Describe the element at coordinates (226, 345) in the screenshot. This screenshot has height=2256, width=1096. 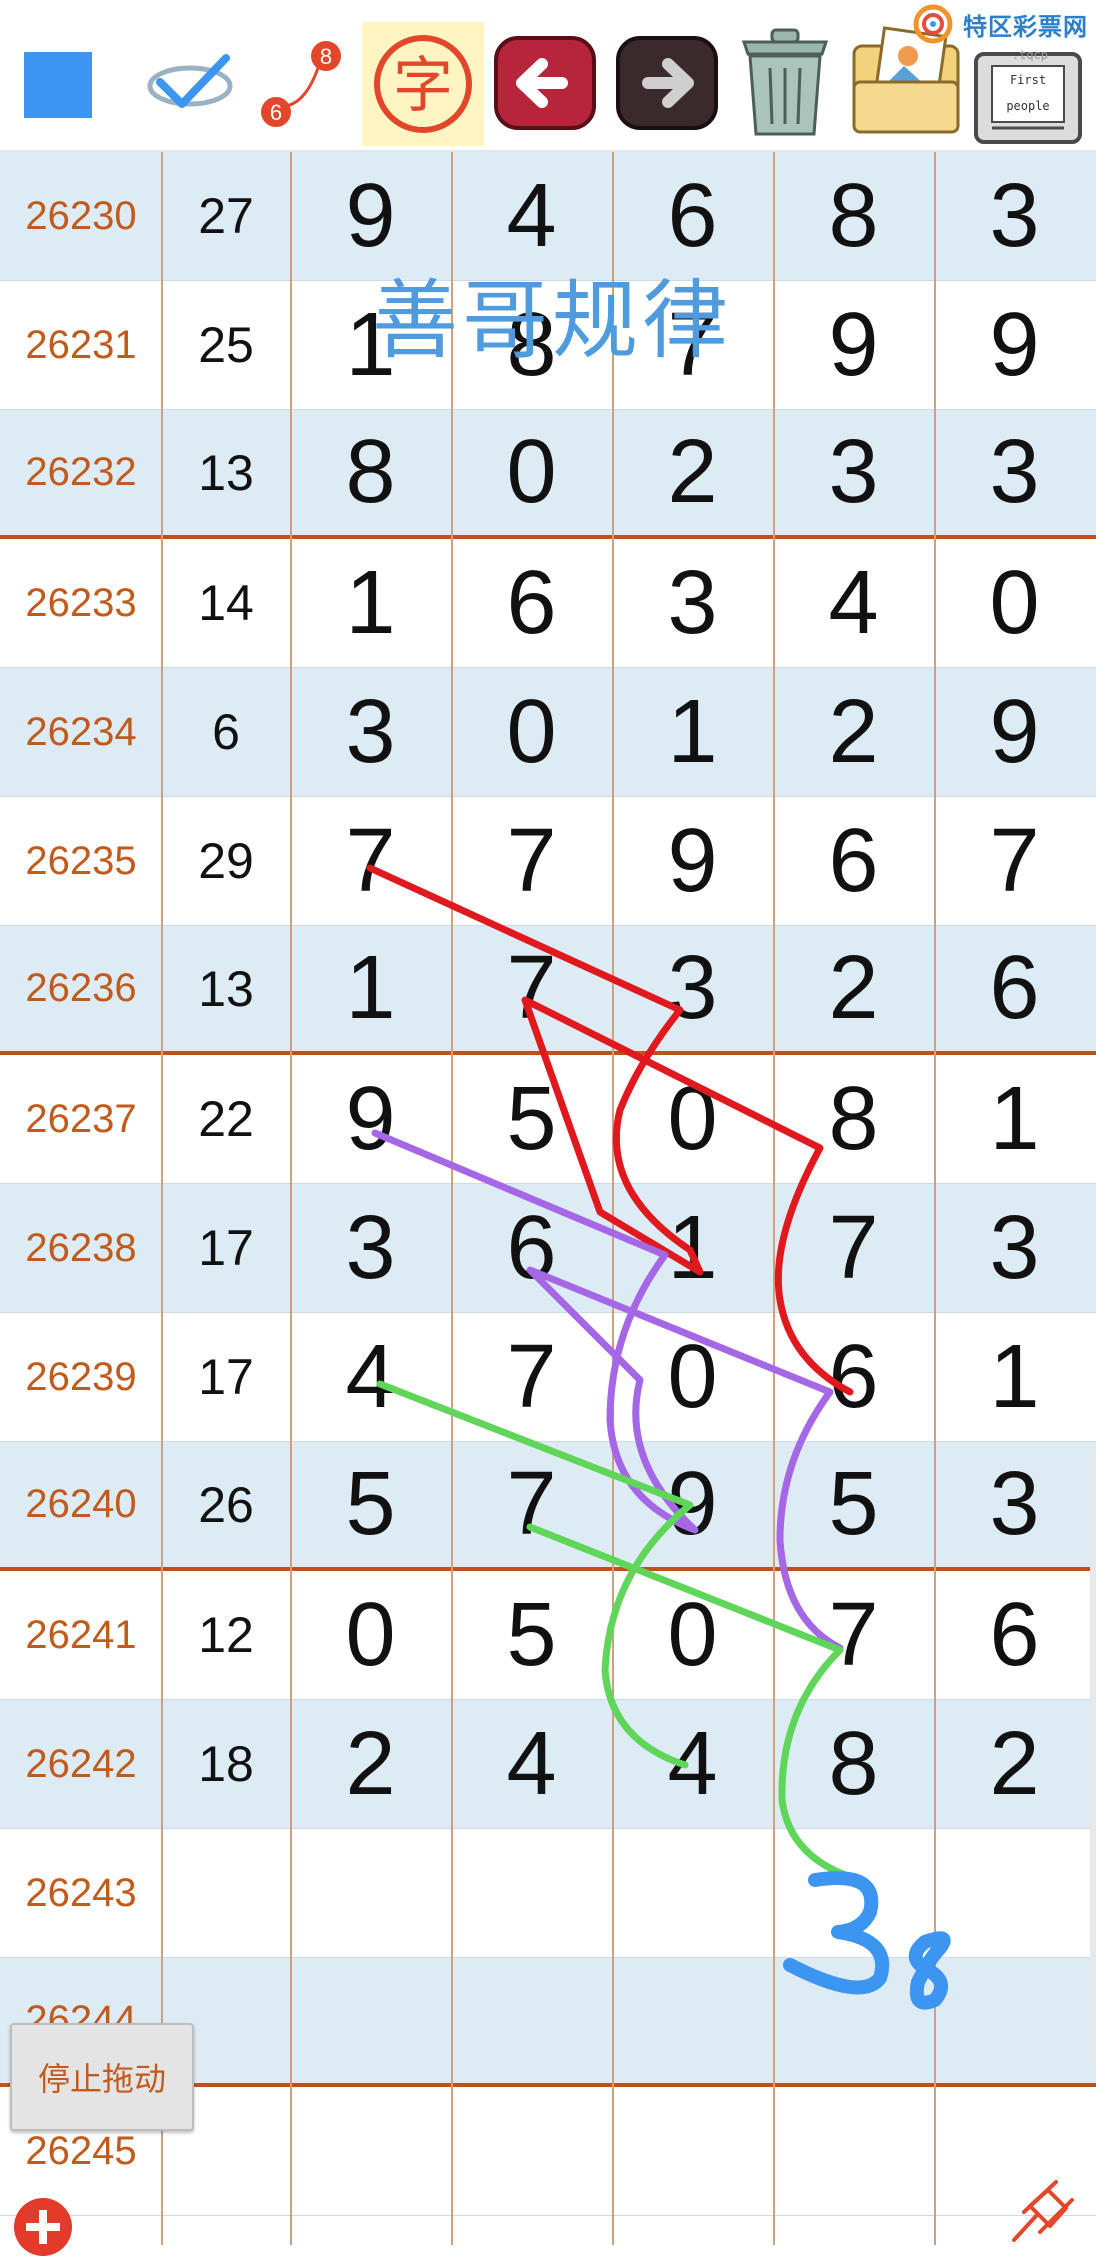
I see `sum-value: 25` at that location.